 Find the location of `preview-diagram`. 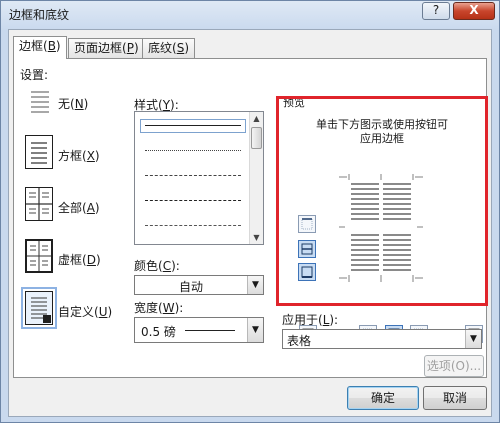

preview-diagram is located at coordinates (381, 228).